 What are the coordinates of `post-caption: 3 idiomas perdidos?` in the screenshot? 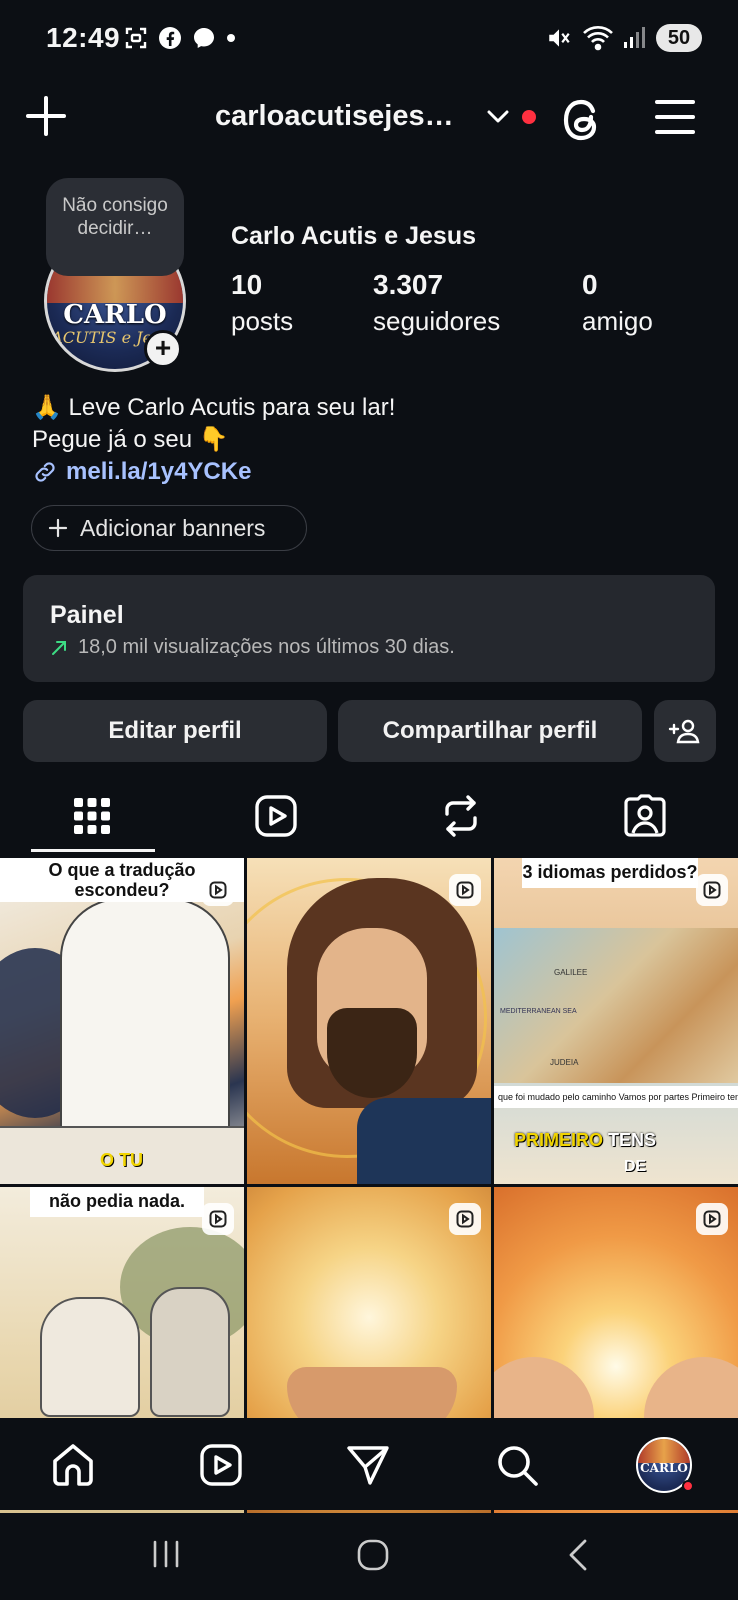 It's located at (610, 873).